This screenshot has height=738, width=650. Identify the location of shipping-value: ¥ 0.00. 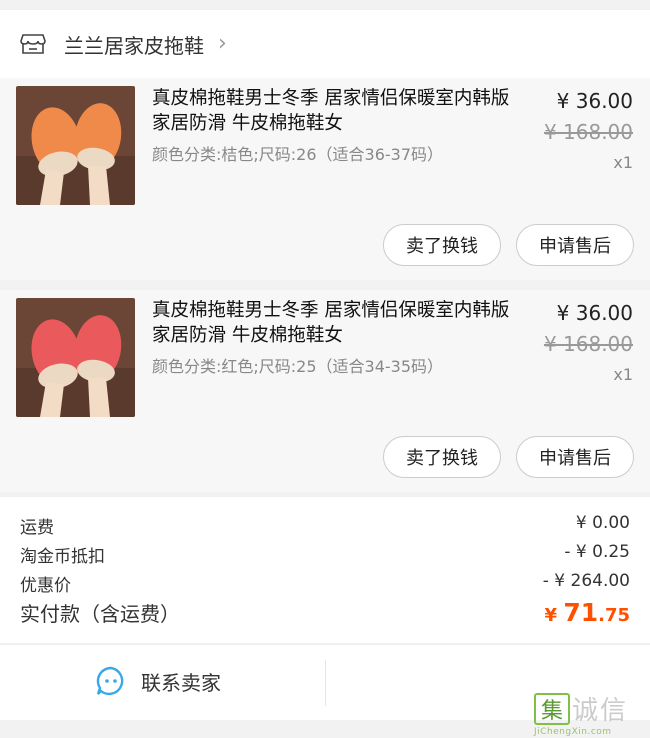
(602, 523).